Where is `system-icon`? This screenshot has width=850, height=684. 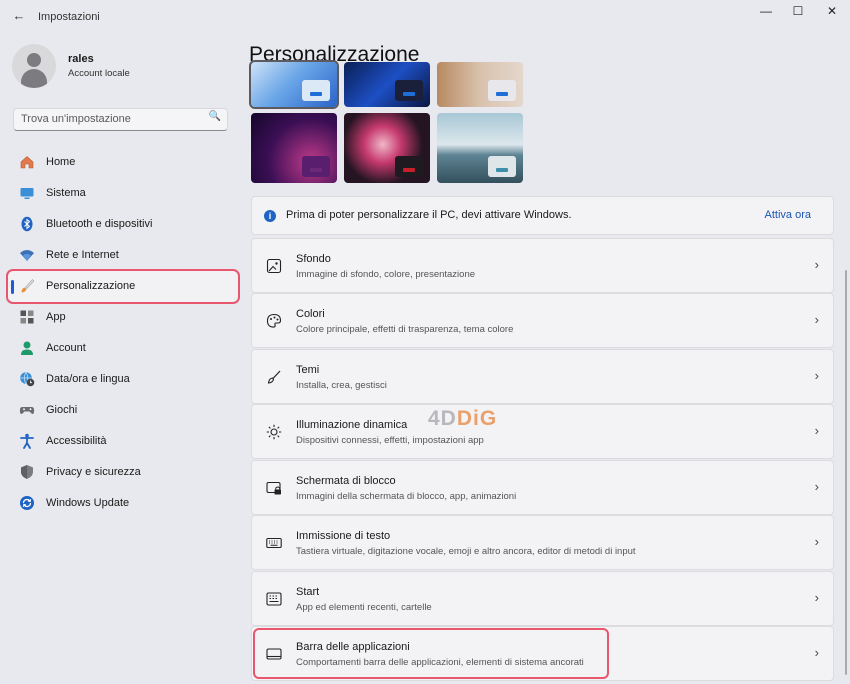 system-icon is located at coordinates (27, 193).